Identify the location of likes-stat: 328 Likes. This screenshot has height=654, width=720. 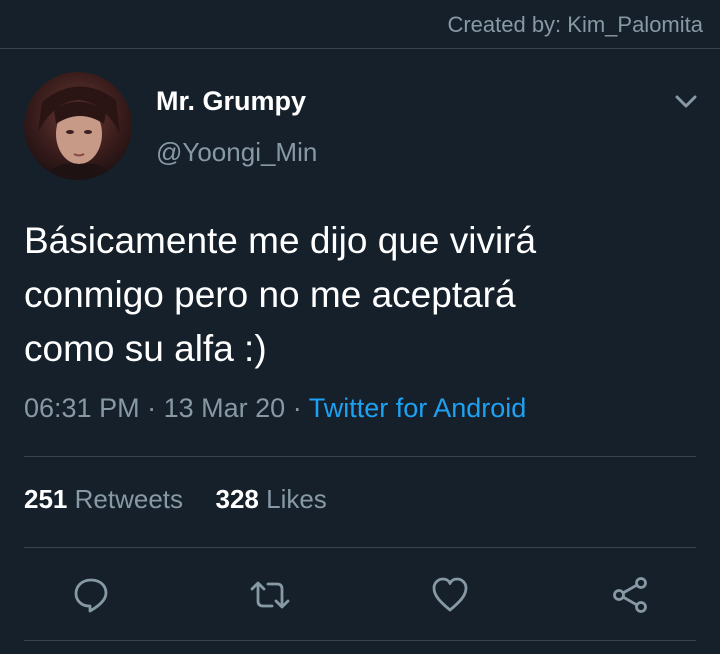
(270, 499).